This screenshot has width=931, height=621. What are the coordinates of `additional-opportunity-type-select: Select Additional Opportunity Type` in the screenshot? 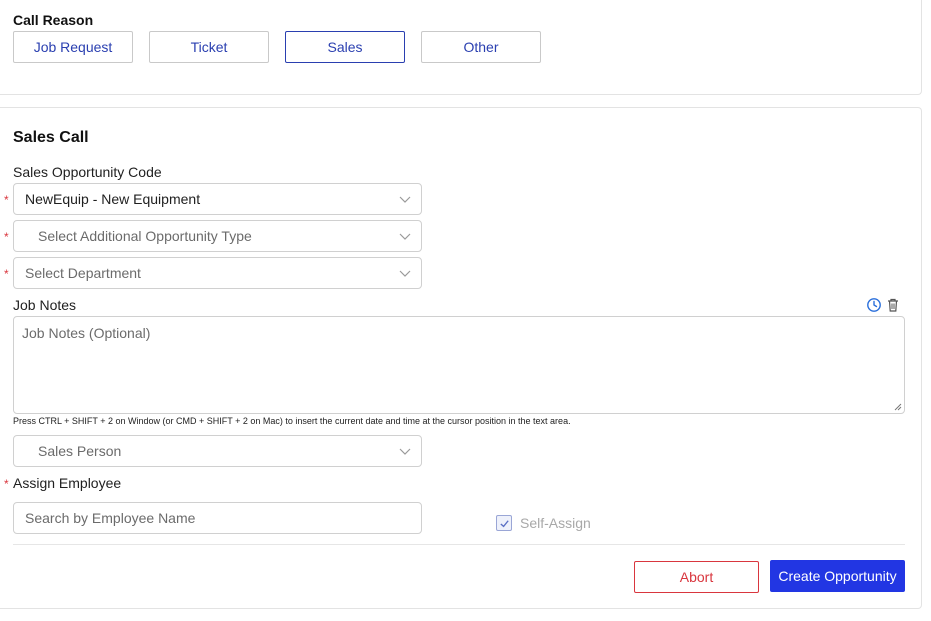 It's located at (217, 236).